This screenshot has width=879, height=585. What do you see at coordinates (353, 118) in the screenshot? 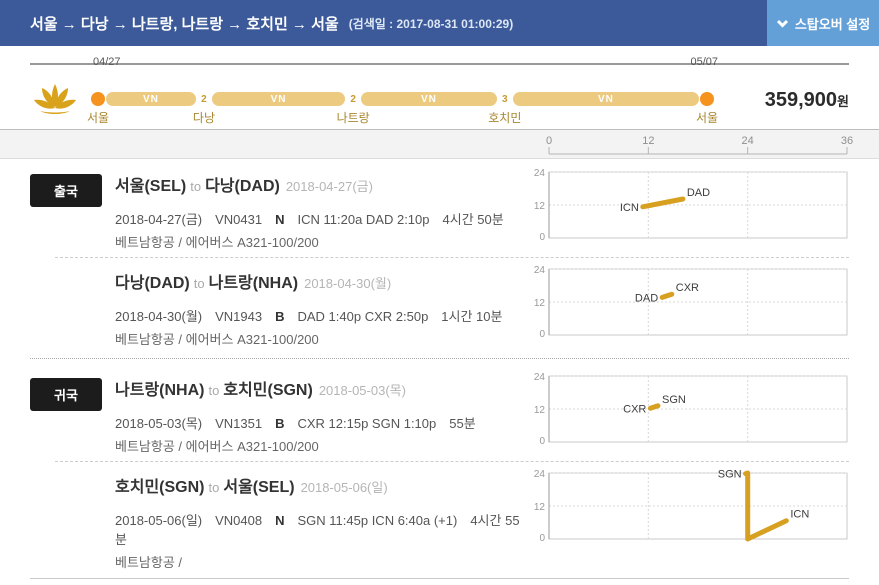
I see `timeline-city-label: 나트랑` at bounding box center [353, 118].